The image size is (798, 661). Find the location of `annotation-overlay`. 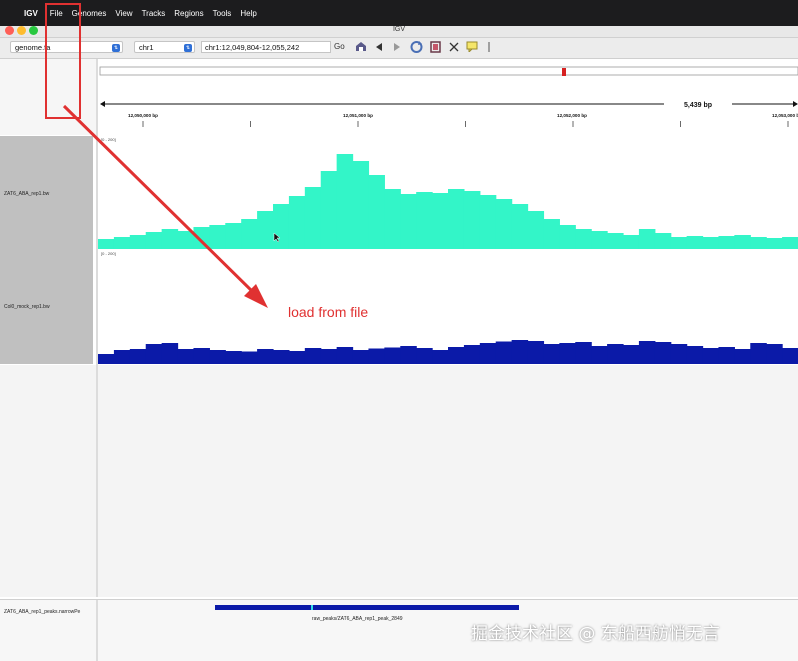

annotation-overlay is located at coordinates (156, 155).